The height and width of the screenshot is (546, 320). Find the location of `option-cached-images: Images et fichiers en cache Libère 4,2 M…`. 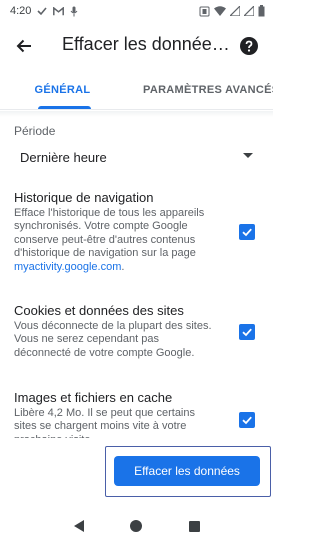

option-cached-images: Images et fichiers en cache Libère 4,2 M… is located at coordinates (136, 414).